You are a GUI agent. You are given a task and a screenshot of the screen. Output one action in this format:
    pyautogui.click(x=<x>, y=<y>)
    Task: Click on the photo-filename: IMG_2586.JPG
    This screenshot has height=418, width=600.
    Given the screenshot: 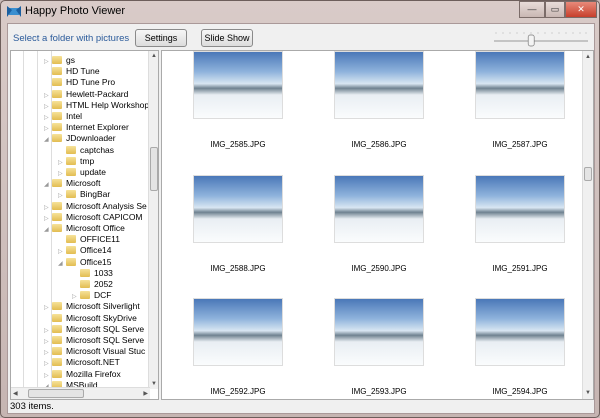 What is the action you would take?
    pyautogui.click(x=379, y=144)
    